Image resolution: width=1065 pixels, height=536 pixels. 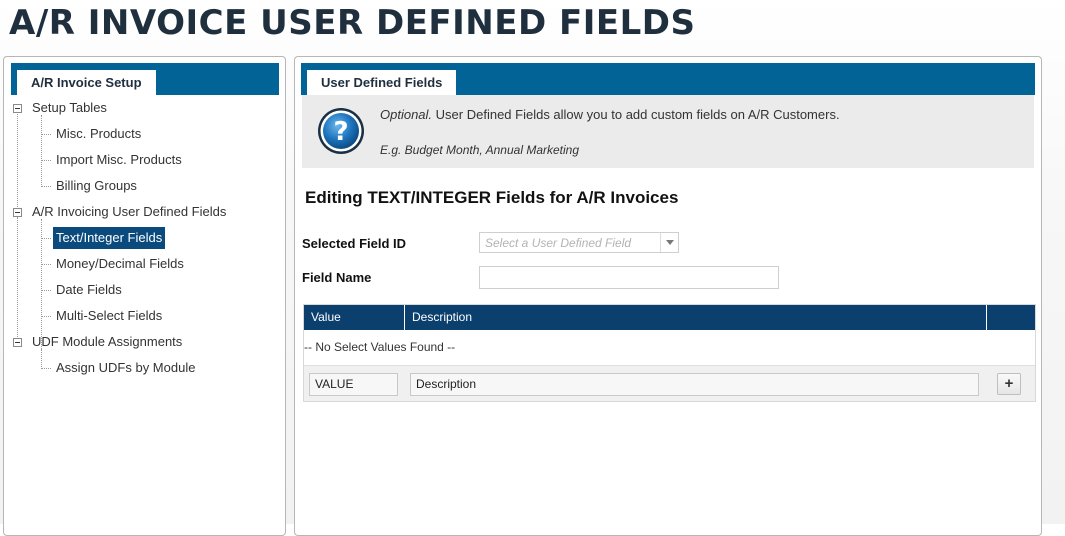 What do you see at coordinates (120, 264) in the screenshot?
I see `tree-node-label: Money/Decimal Fields` at bounding box center [120, 264].